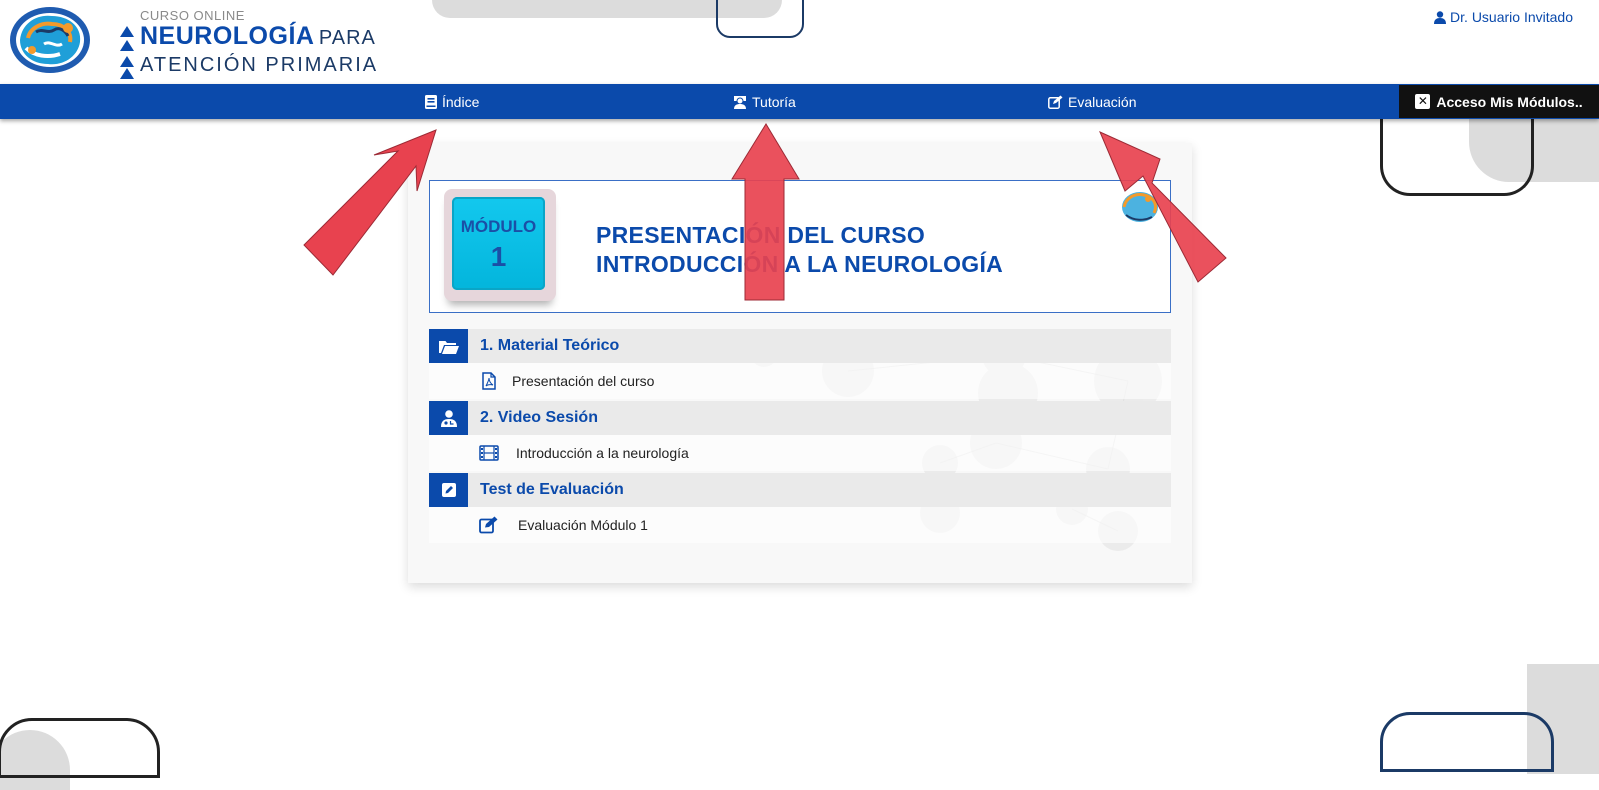 Image resolution: width=1599 pixels, height=790 pixels. What do you see at coordinates (192, 15) in the screenshot?
I see `brand-subtitle: CURSO ONLINE` at bounding box center [192, 15].